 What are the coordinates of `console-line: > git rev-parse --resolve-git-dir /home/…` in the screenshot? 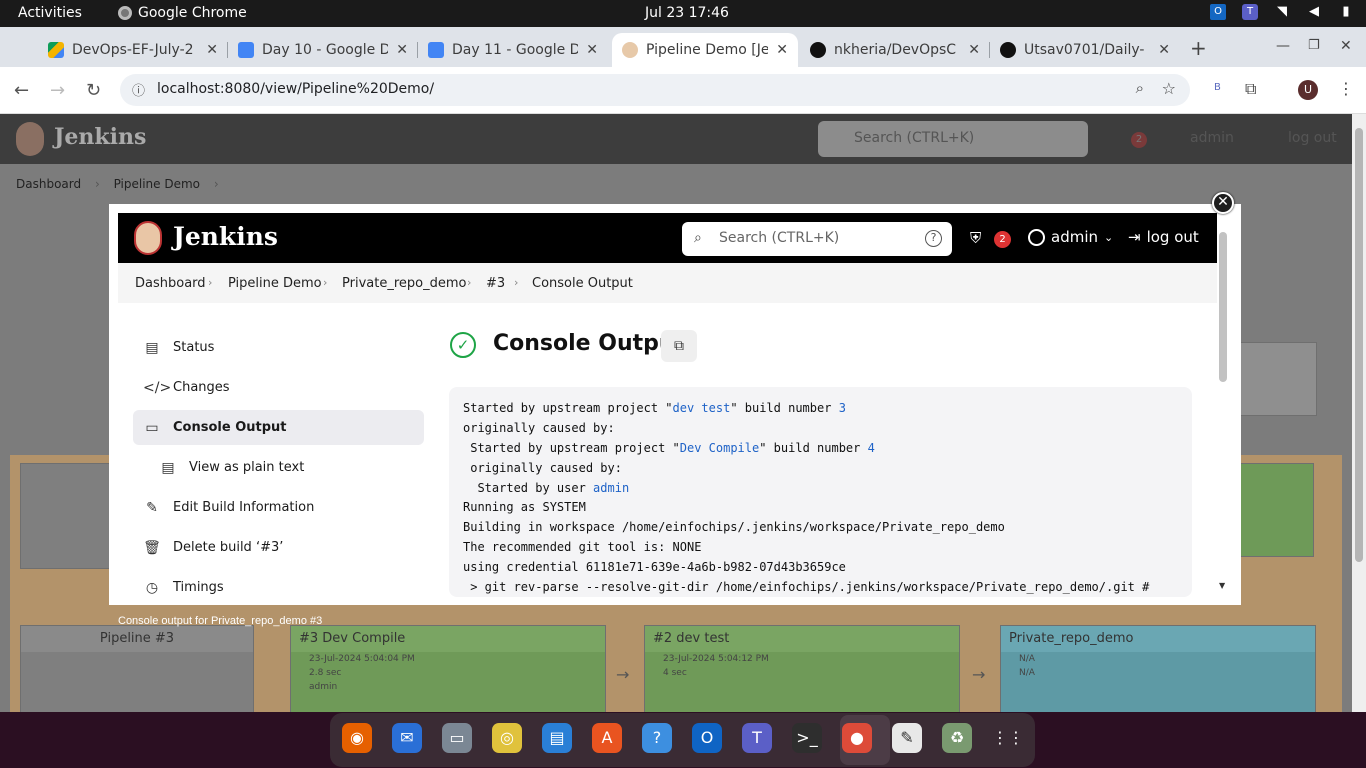 It's located at (806, 587).